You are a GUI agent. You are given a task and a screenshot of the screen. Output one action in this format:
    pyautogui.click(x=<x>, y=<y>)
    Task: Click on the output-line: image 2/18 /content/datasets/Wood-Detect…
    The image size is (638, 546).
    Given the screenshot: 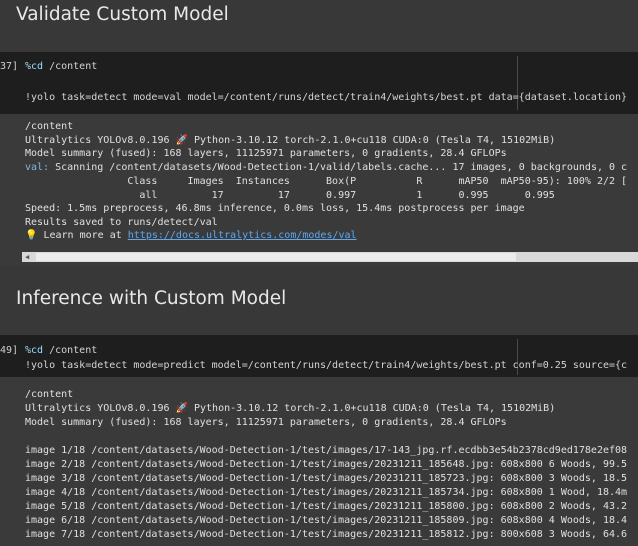 What is the action you would take?
    pyautogui.click(x=326, y=464)
    